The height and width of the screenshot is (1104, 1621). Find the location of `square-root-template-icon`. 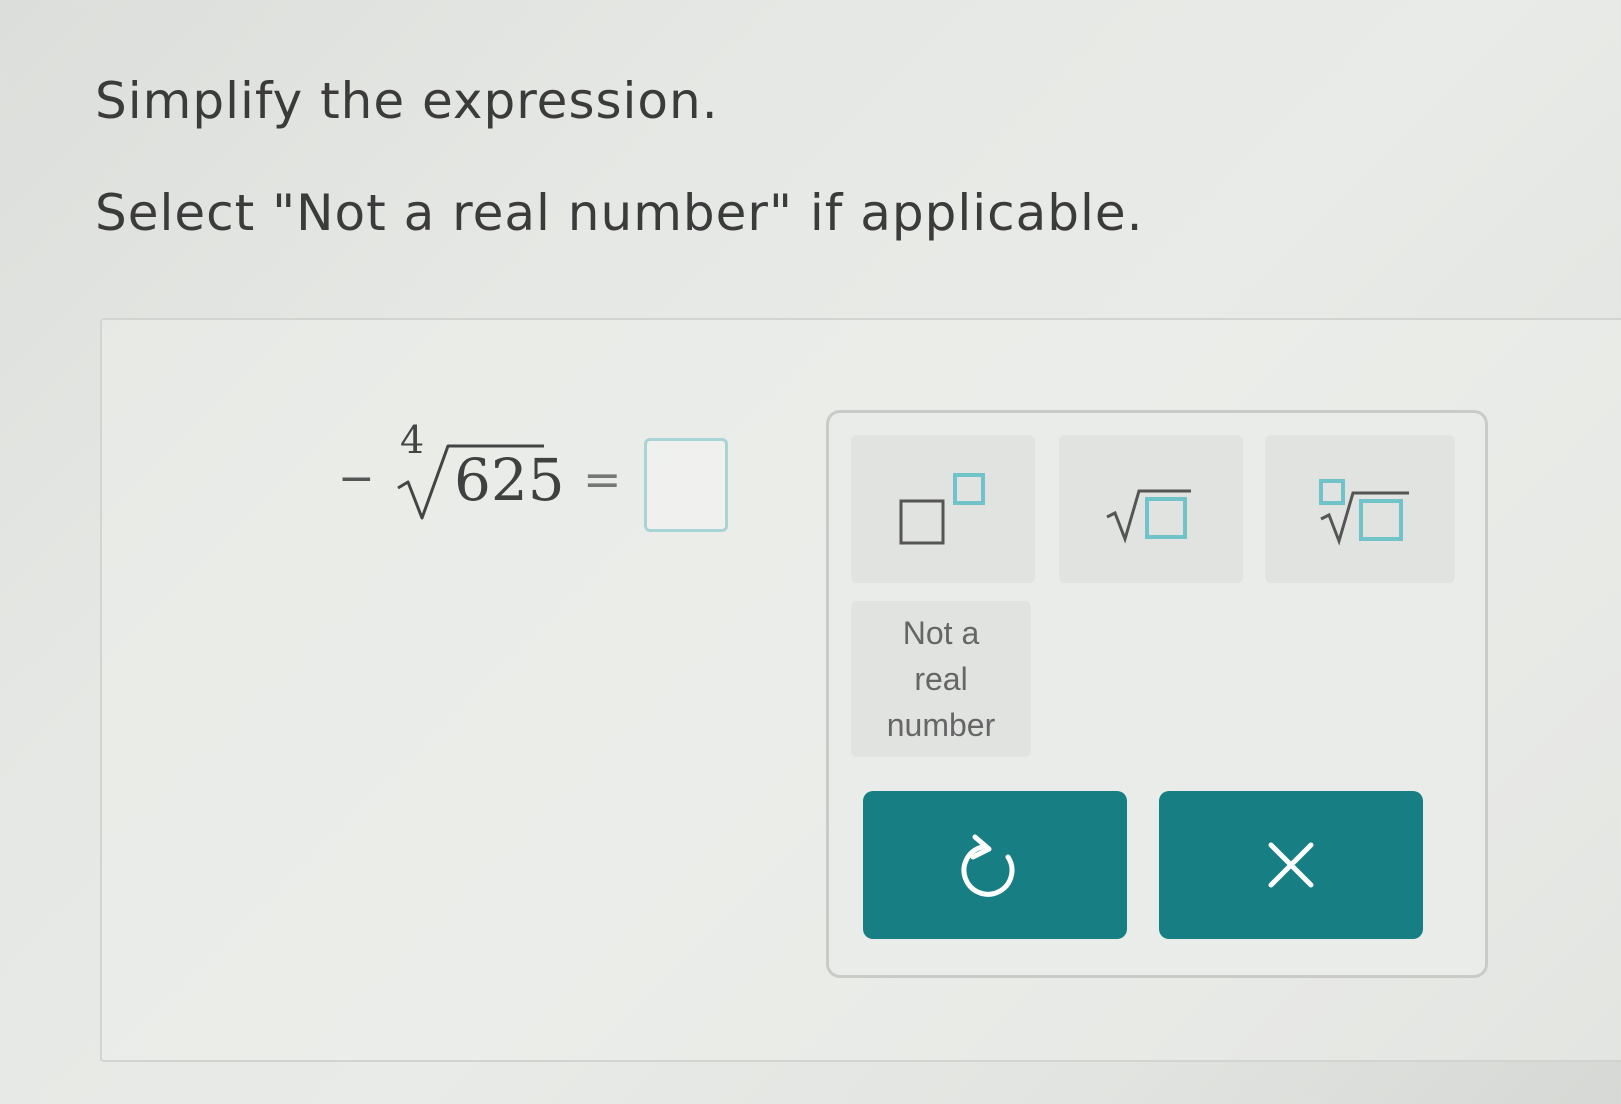

square-root-template-icon is located at coordinates (1148, 516).